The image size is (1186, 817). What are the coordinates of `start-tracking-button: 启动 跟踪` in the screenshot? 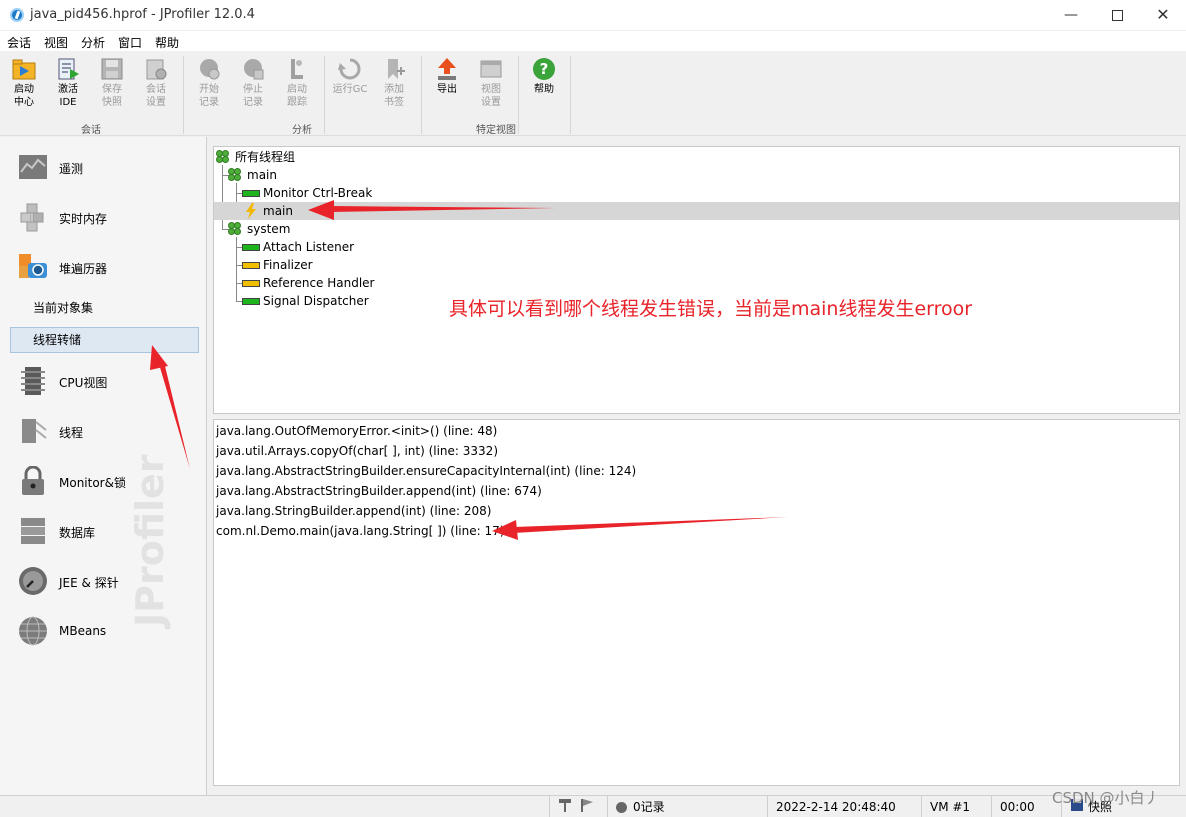 It's located at (297, 83).